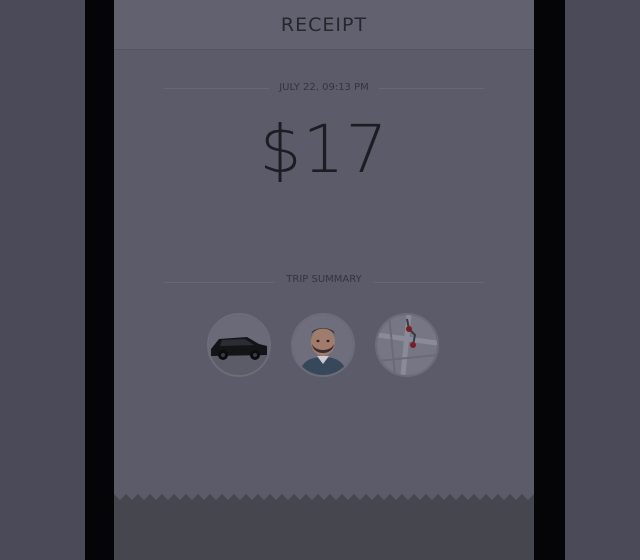 The height and width of the screenshot is (560, 640). Describe the element at coordinates (324, 524) in the screenshot. I see `receipt-torn-edge` at that location.